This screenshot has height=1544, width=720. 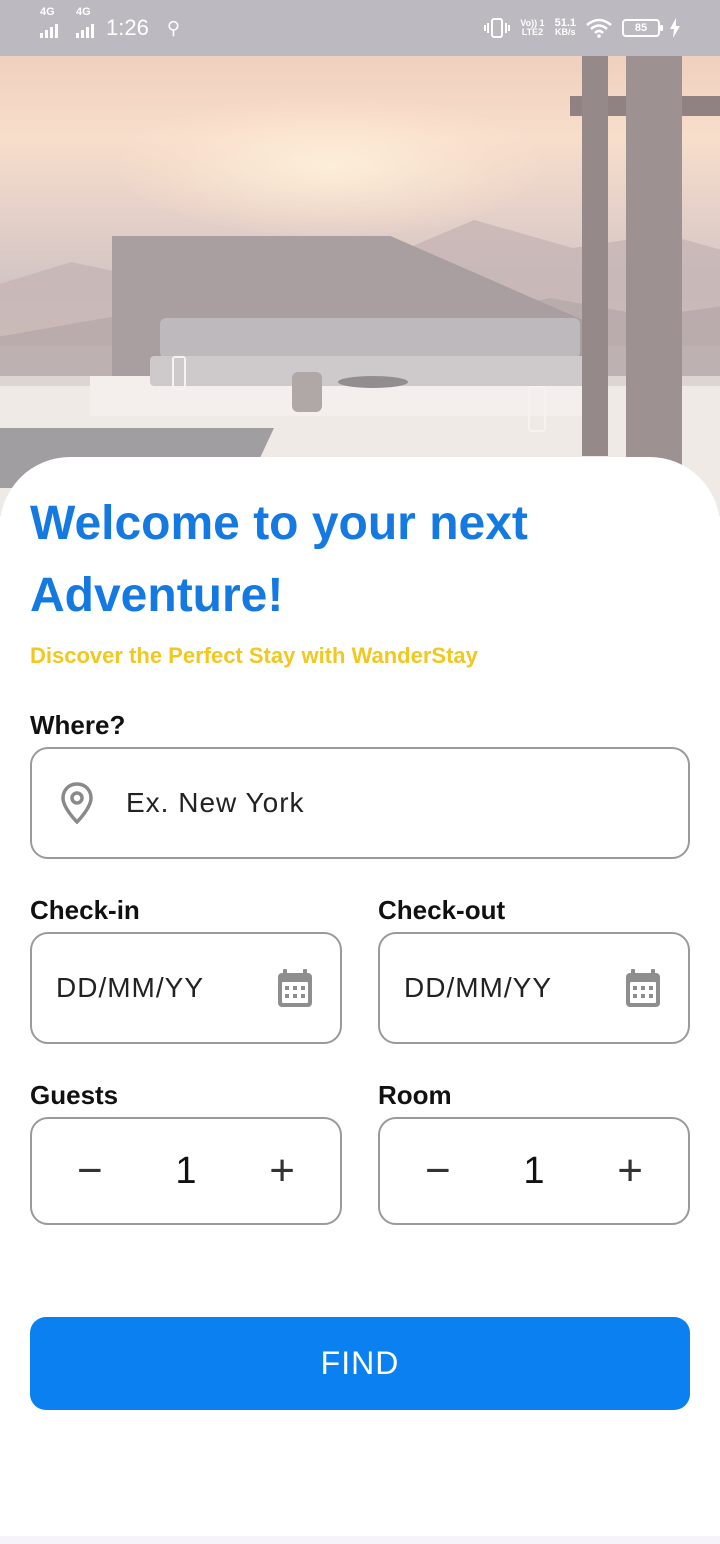 I want to click on find-button: FIND, so click(x=360, y=1363).